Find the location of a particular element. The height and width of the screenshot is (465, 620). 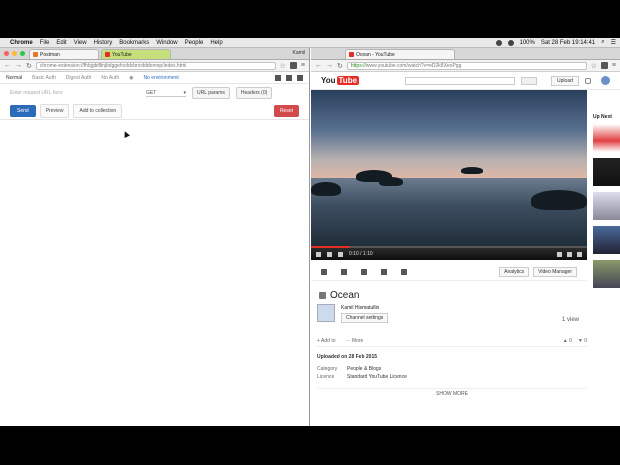

fullscreen-icon is located at coordinates (579, 254).